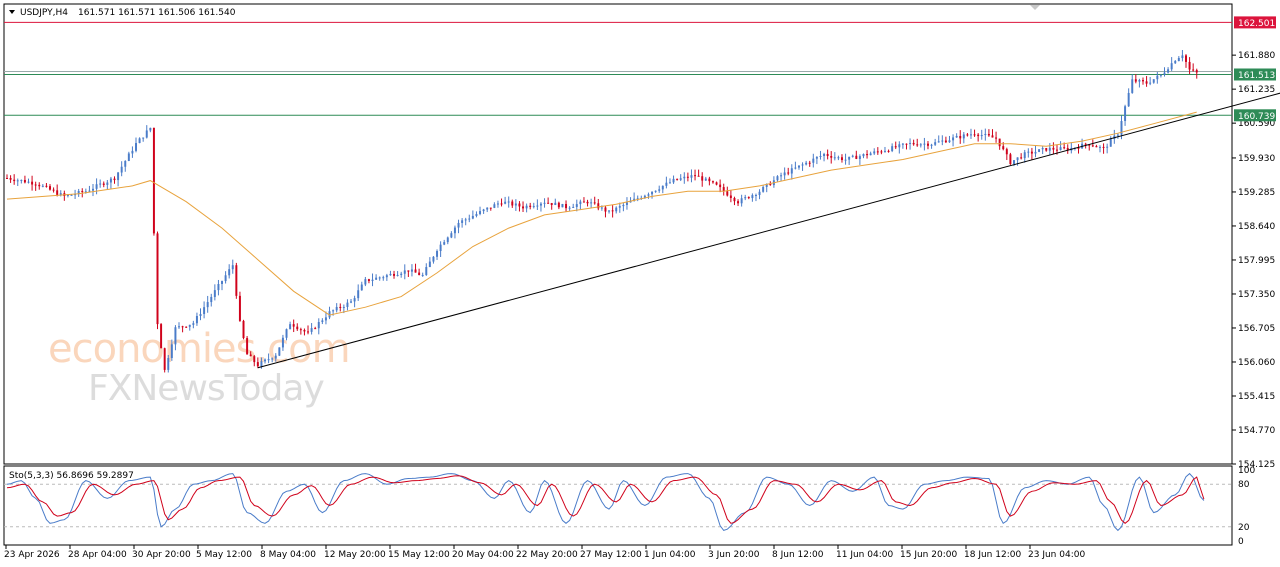 The height and width of the screenshot is (567, 1280). I want to click on y-tick-label: 159.285, so click(1256, 193).